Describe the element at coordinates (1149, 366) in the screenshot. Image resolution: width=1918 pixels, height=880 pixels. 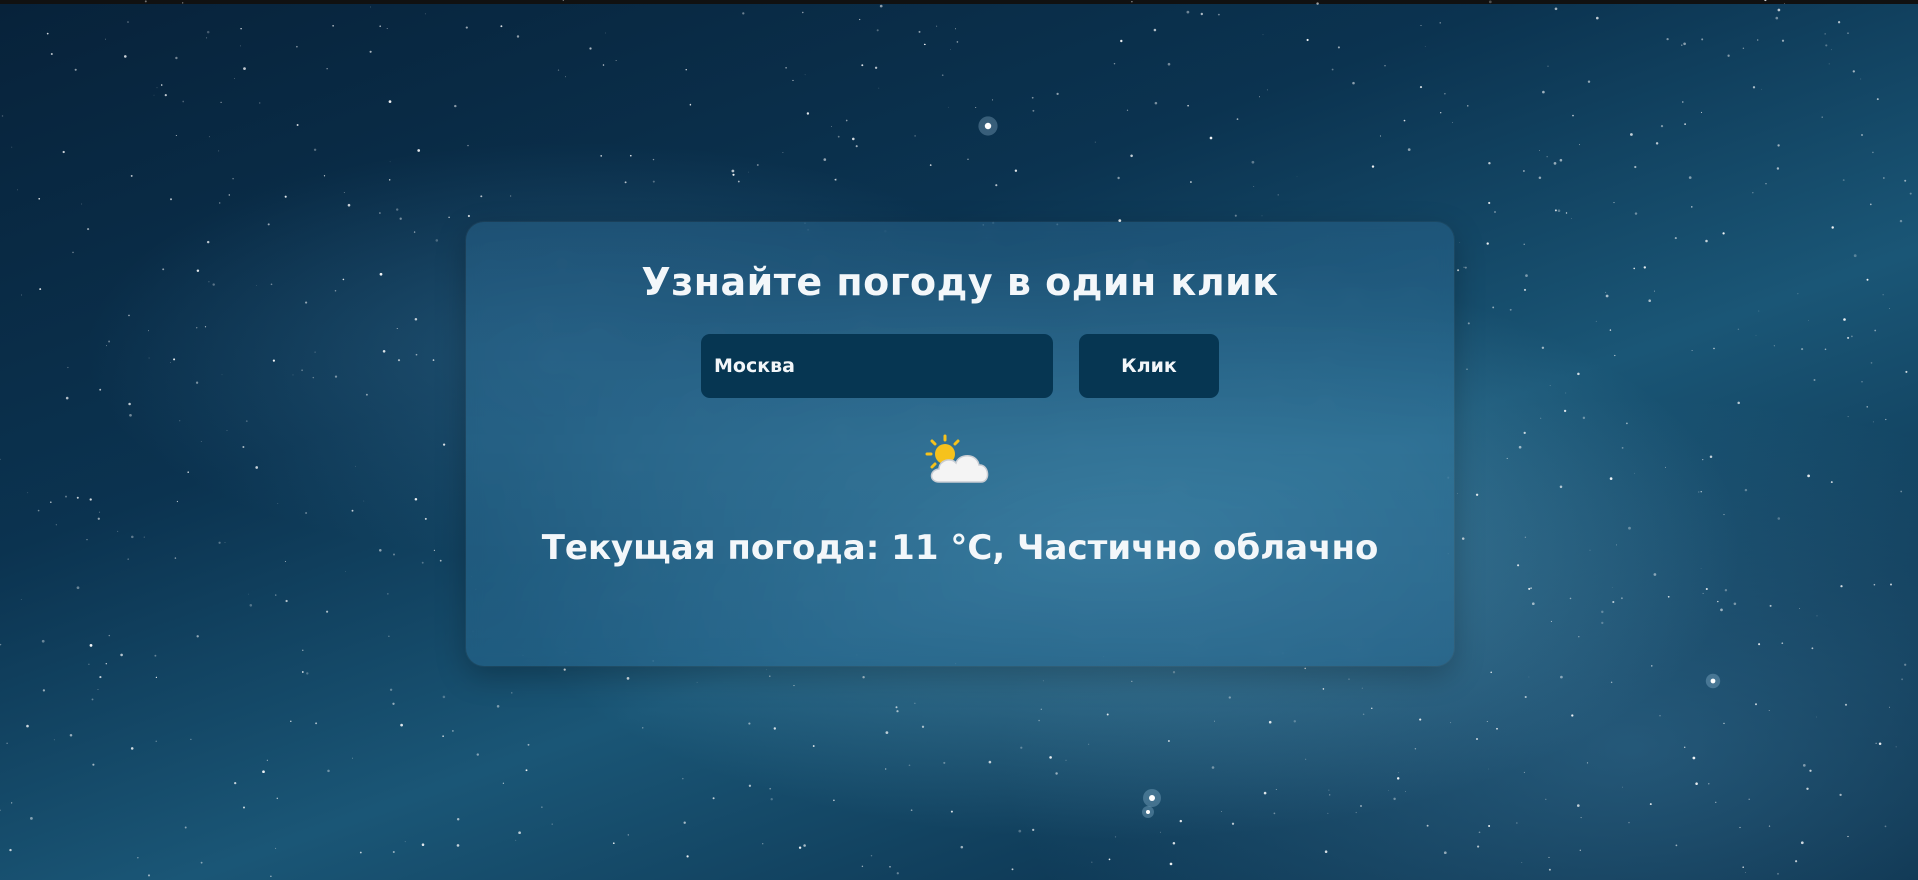
I see `click-button: Клик` at that location.